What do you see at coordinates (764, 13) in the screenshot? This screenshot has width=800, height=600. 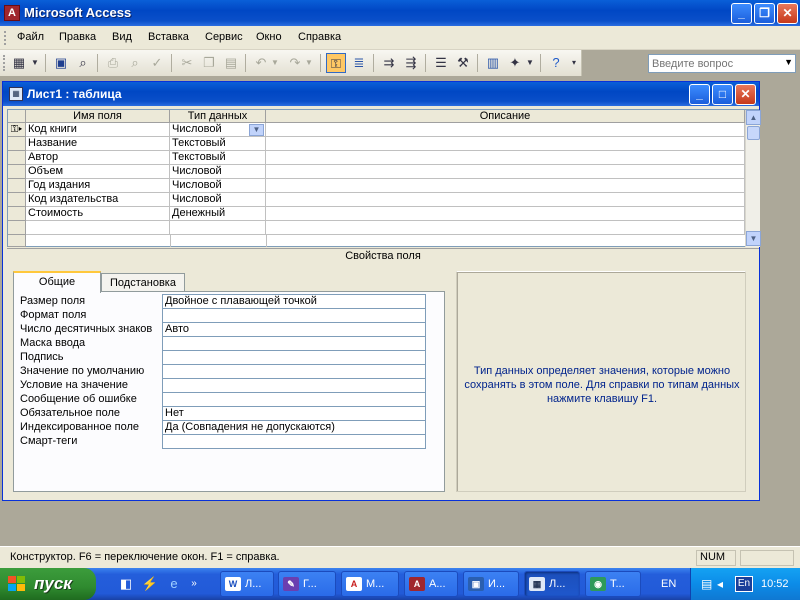 I see `restore-button: ❐` at bounding box center [764, 13].